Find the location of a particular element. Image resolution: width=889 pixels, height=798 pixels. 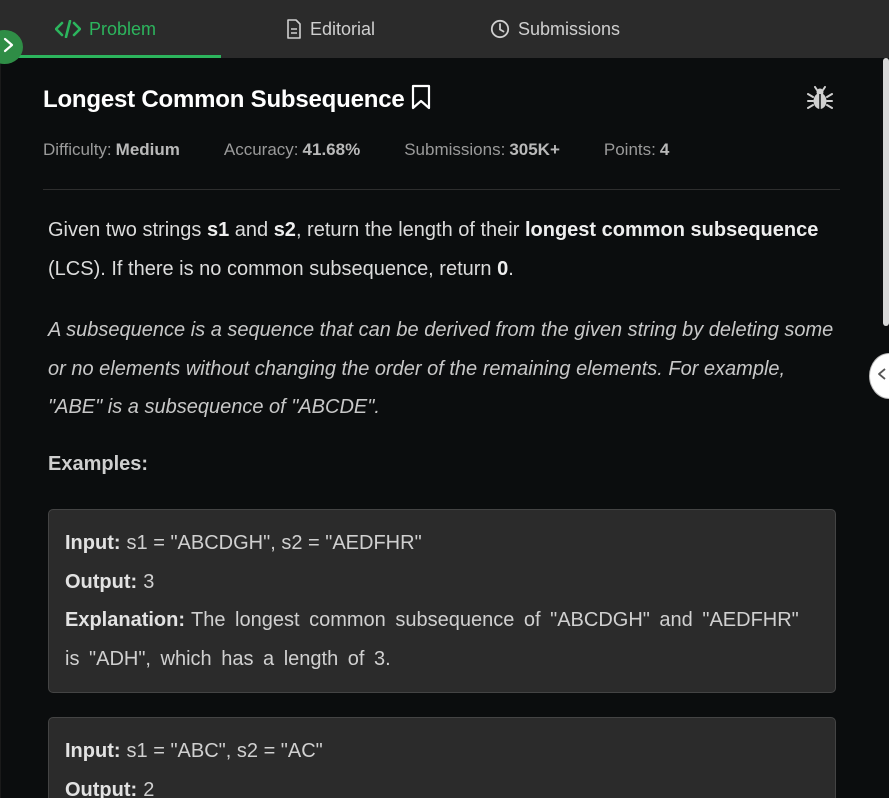

chevron-right-icon is located at coordinates (9, 47).